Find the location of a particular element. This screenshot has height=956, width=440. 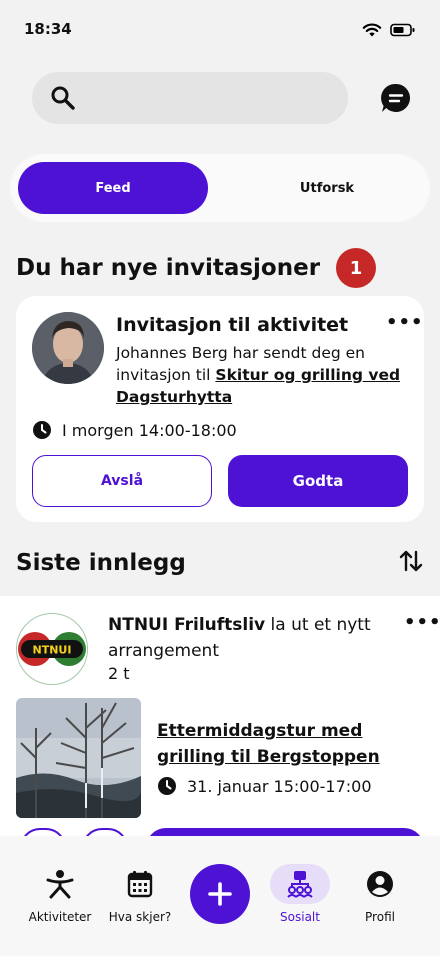

ntnui-logo: NTNUI is located at coordinates (52, 649).